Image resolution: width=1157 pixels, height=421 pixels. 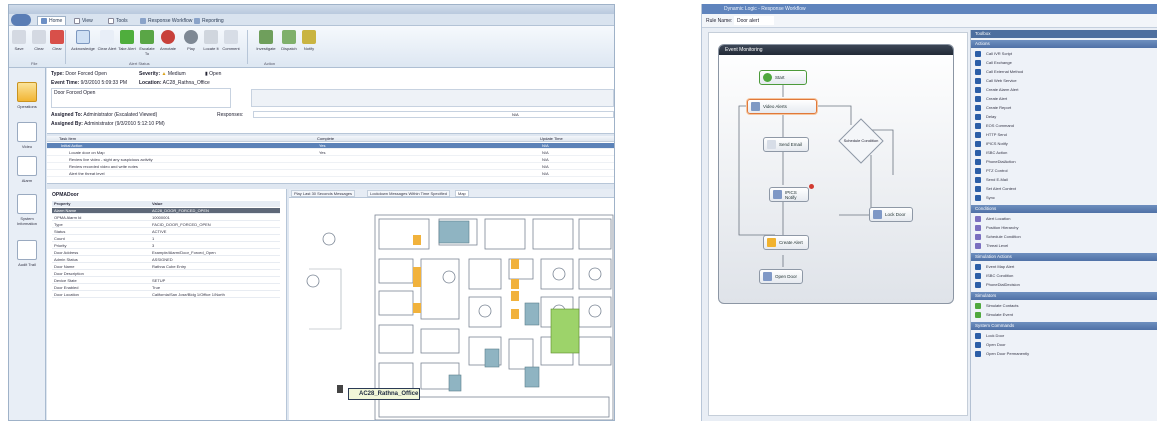 I want to click on toolbox-item: Create Report, so click(x=1066, y=107).